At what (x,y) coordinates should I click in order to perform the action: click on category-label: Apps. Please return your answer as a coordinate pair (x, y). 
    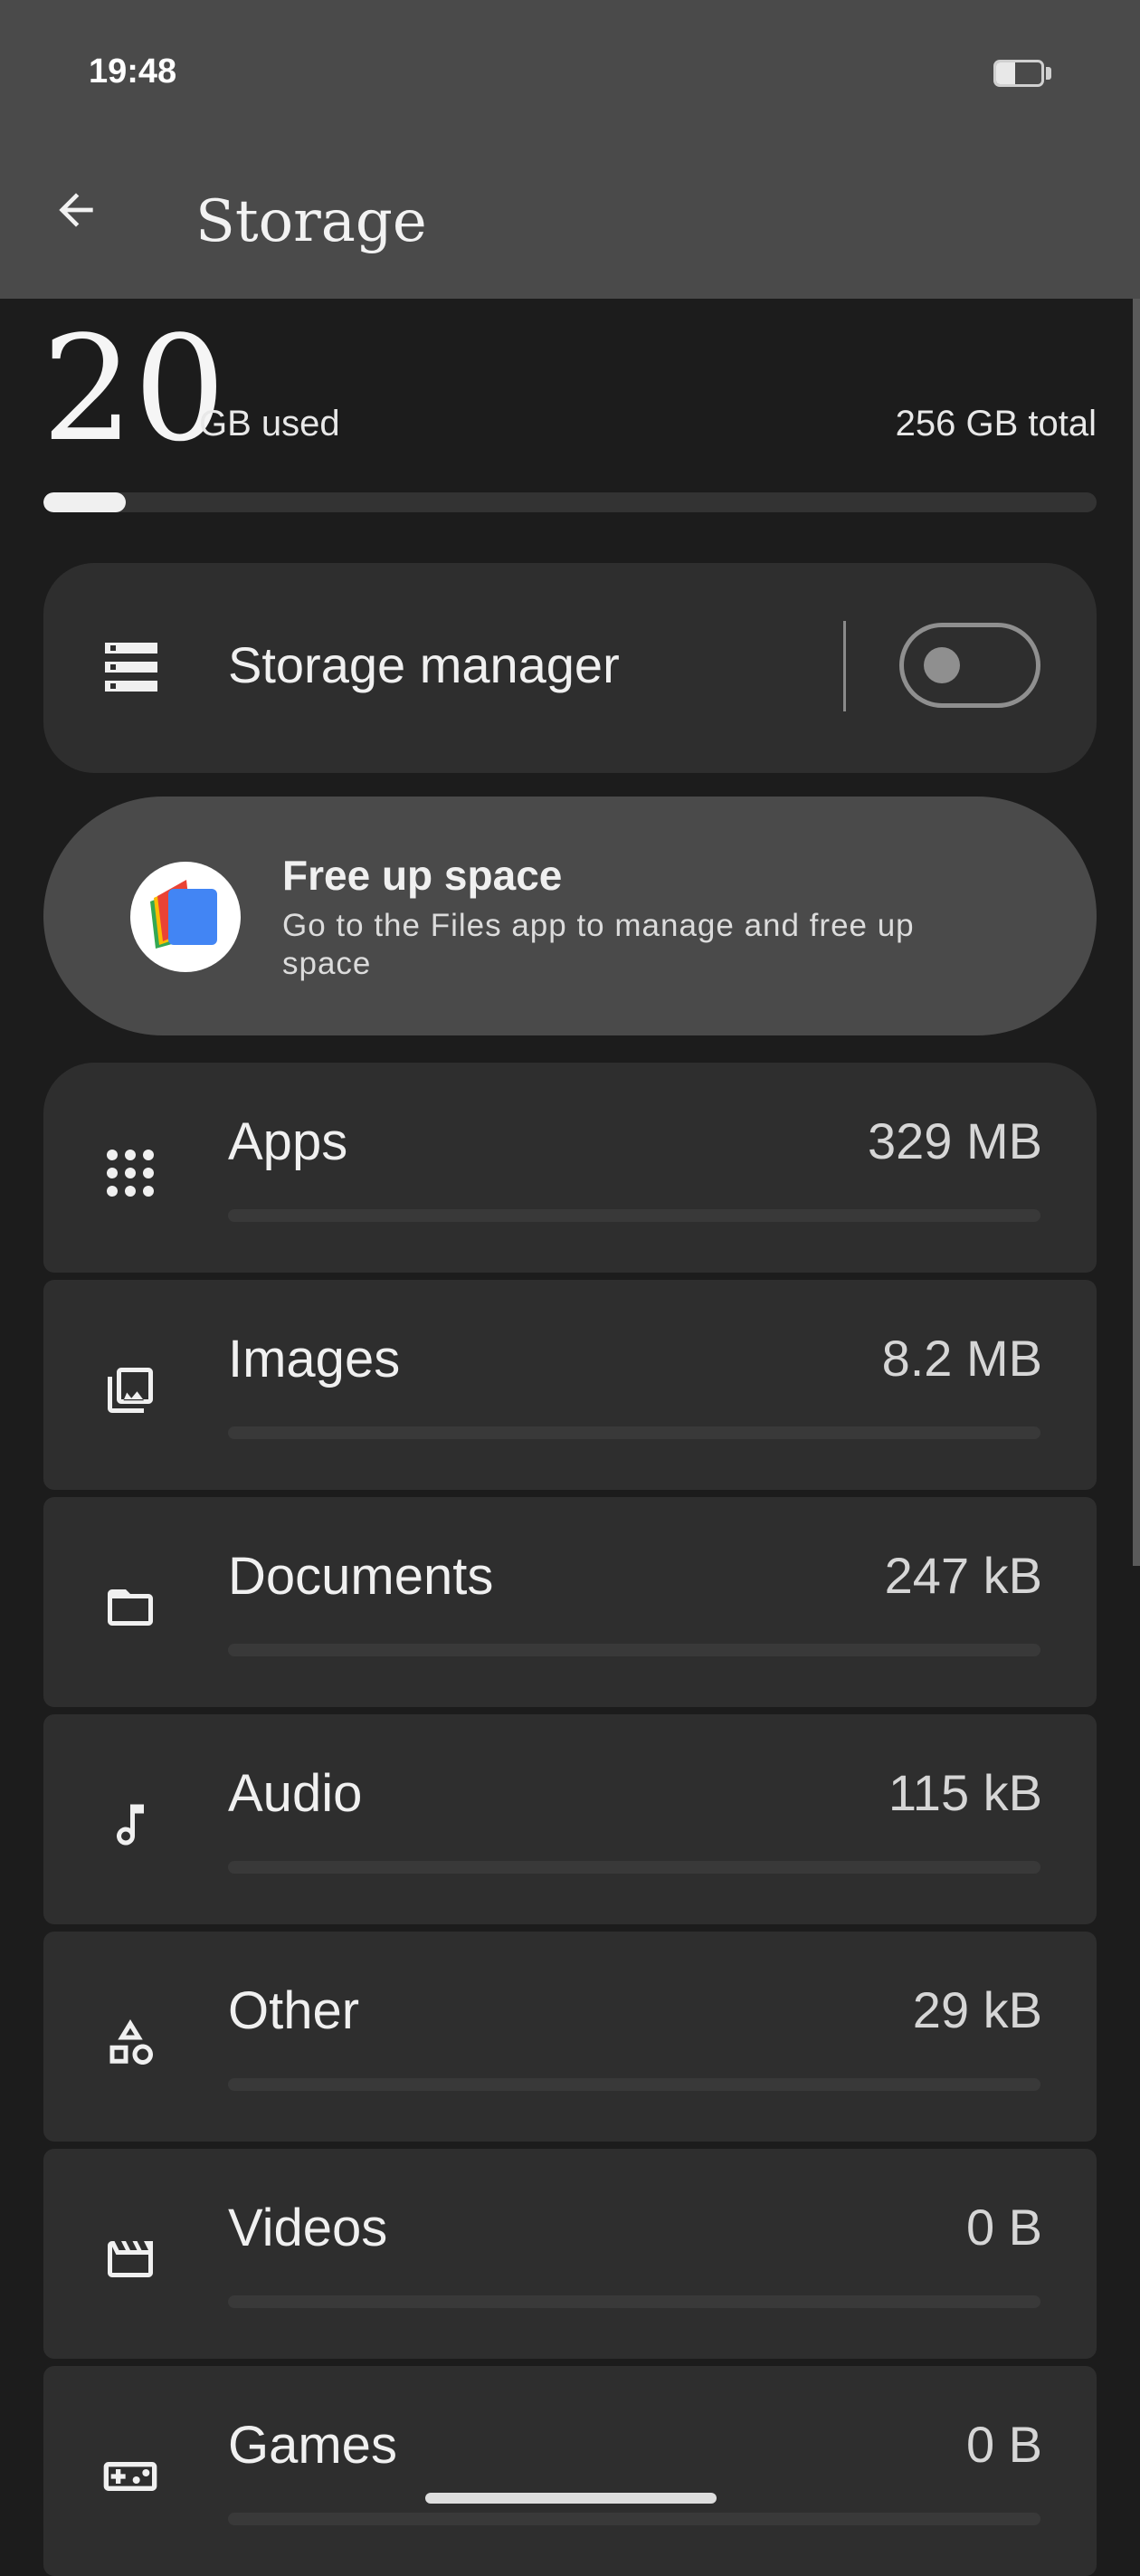
    Looking at the image, I should click on (288, 1142).